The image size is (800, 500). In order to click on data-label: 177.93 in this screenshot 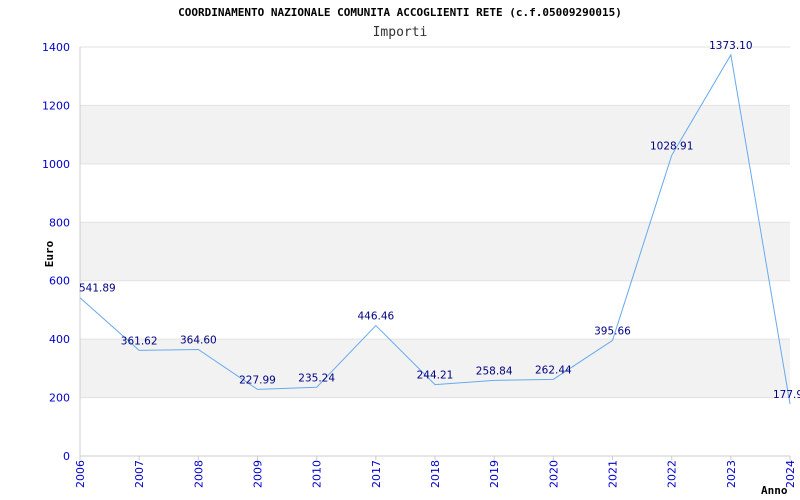, I will do `click(786, 395)`.